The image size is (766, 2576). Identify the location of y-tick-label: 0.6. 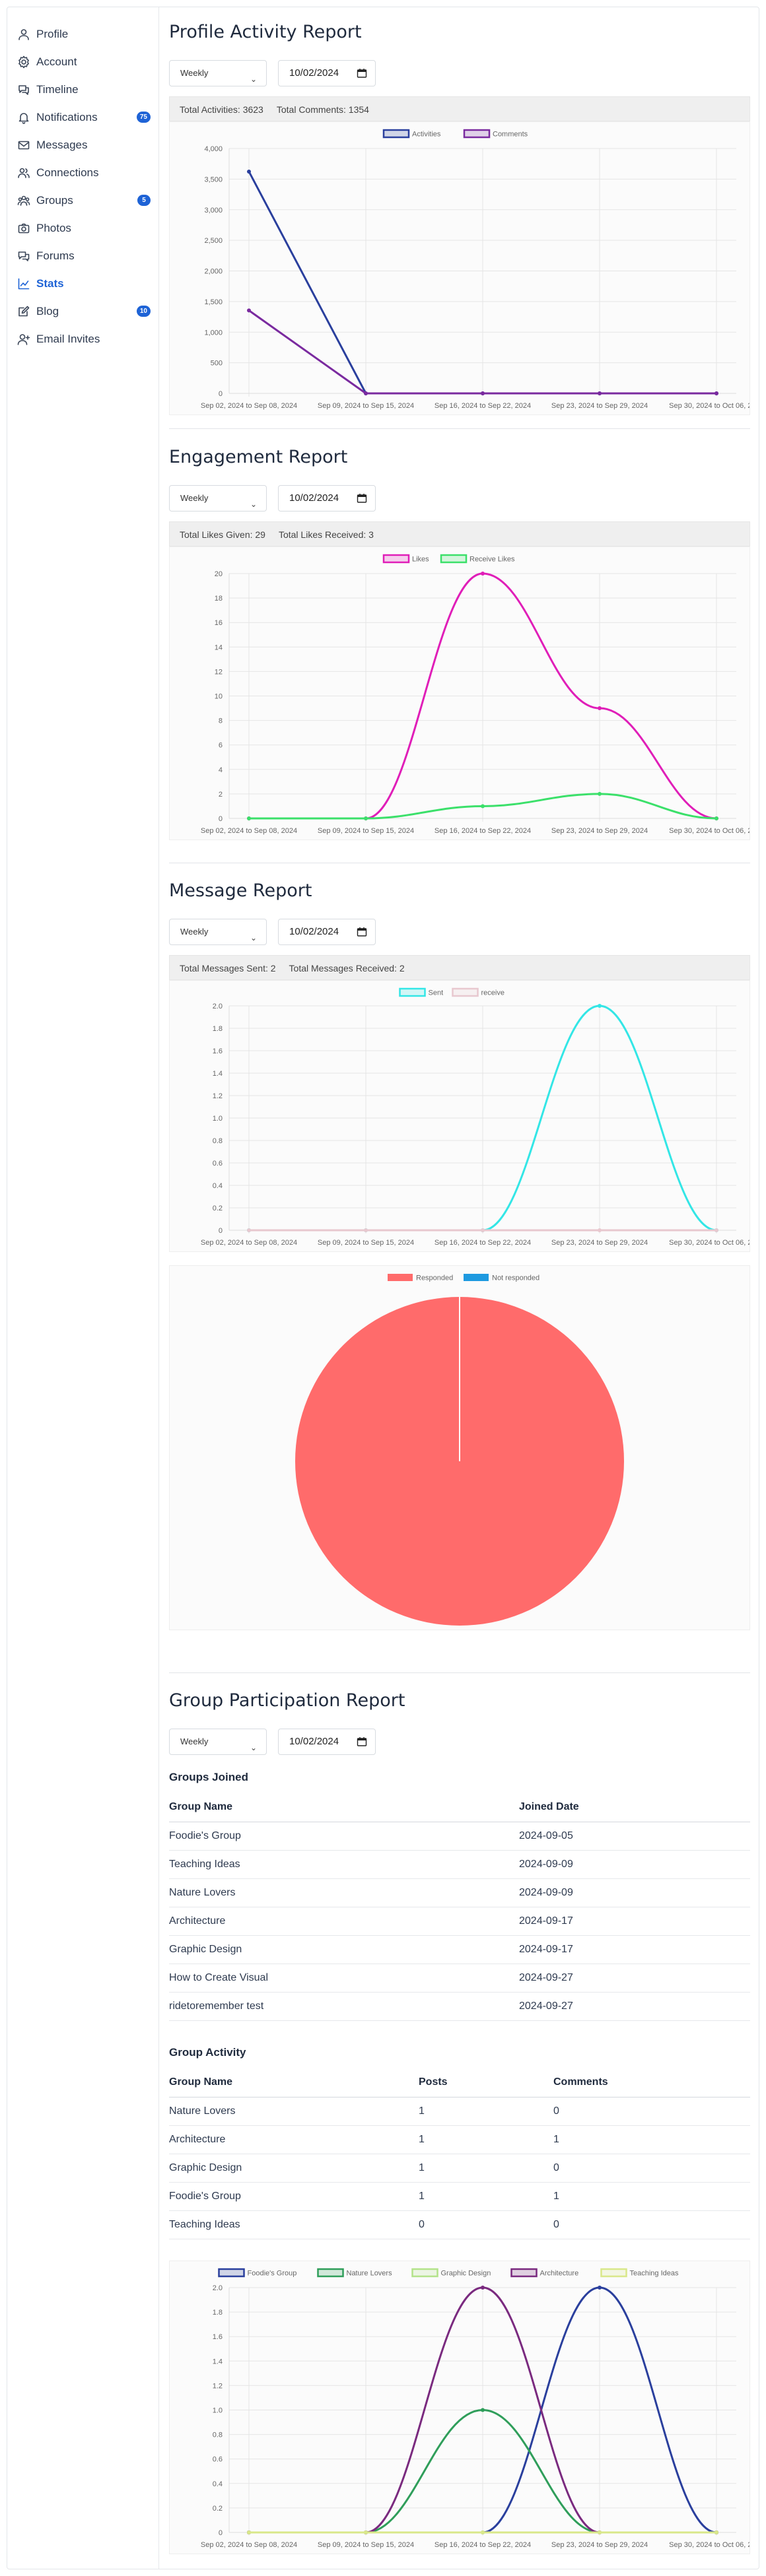
(218, 1164).